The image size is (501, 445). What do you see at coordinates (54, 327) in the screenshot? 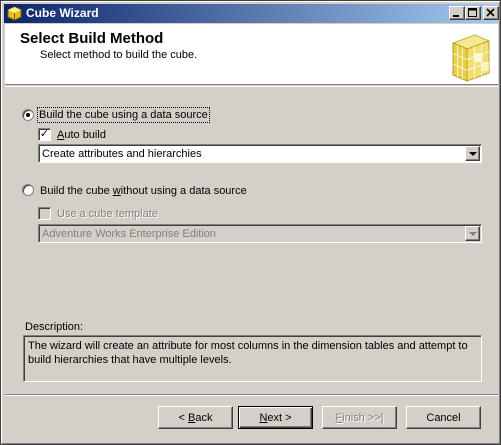
I see `description-label: Description:` at bounding box center [54, 327].